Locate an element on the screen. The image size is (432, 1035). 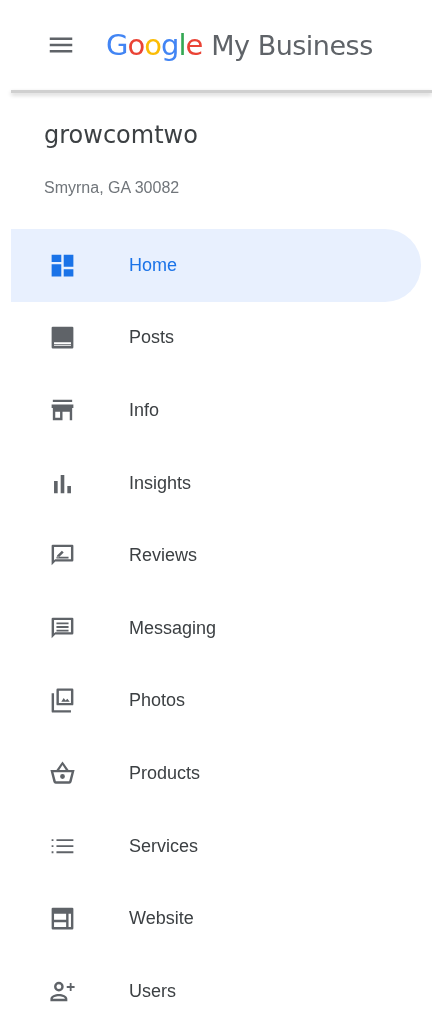
nav-item: Services is located at coordinates (216, 846).